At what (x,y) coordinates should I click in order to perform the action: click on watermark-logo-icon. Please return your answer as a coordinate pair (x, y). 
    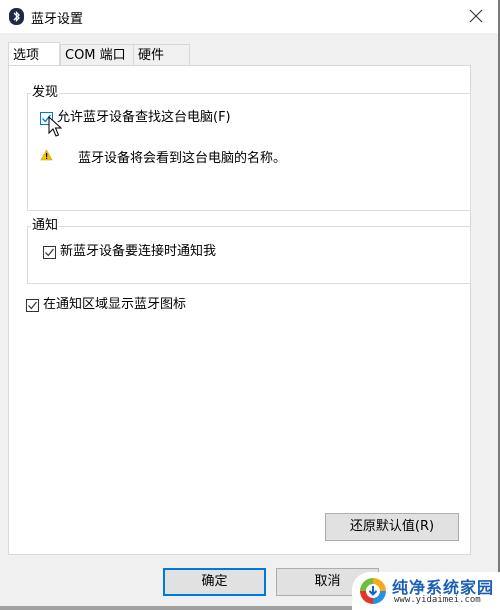
    Looking at the image, I should click on (373, 591).